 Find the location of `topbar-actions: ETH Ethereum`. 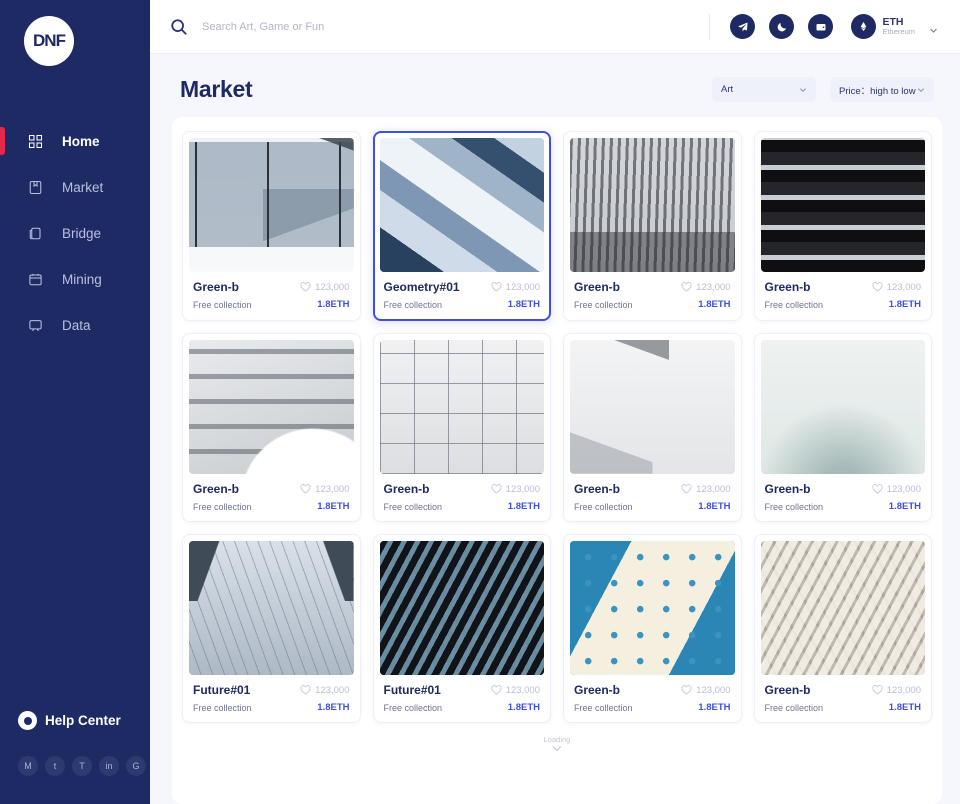

topbar-actions: ETH Ethereum is located at coordinates (834, 26).